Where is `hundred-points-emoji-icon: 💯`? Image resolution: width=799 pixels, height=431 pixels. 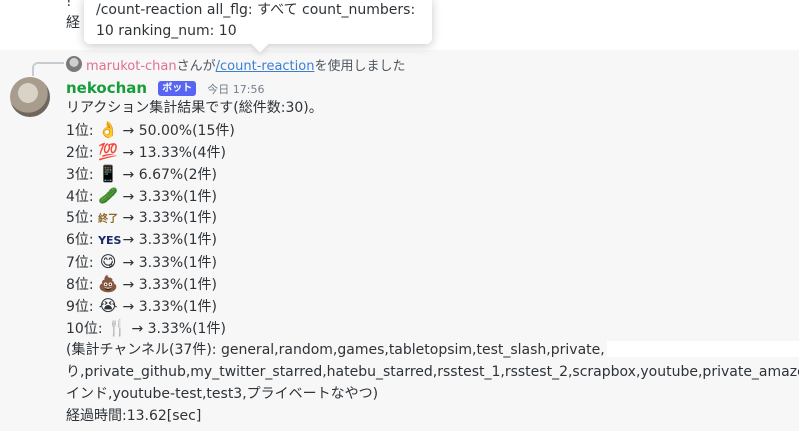 hundred-points-emoji-icon: 💯 is located at coordinates (108, 152).